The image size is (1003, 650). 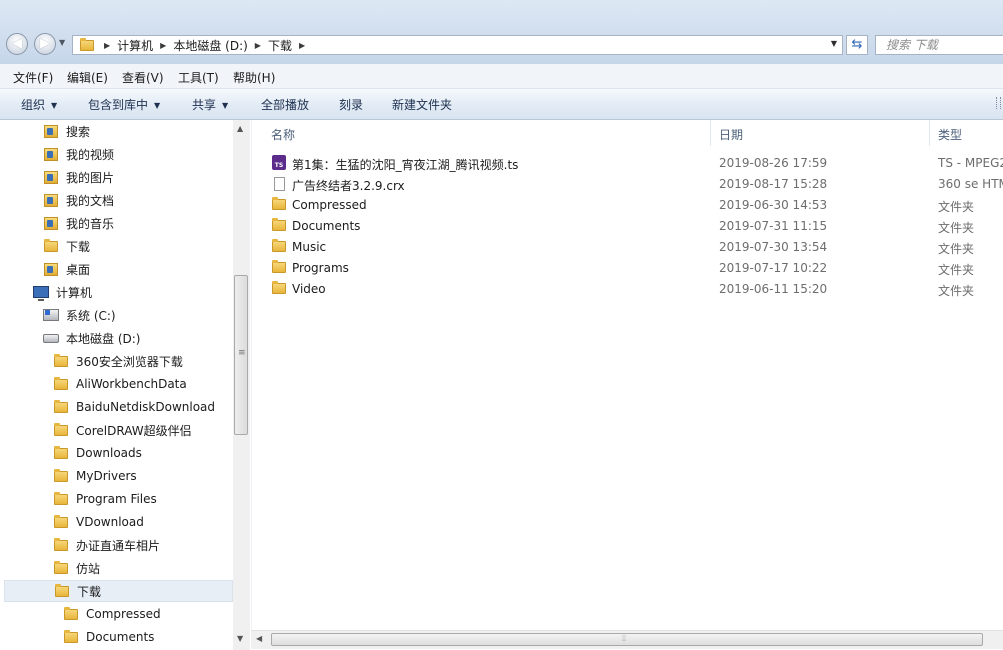 I want to click on file-row: Video 2019-06-11 15:20 文件夹, so click(x=627, y=289).